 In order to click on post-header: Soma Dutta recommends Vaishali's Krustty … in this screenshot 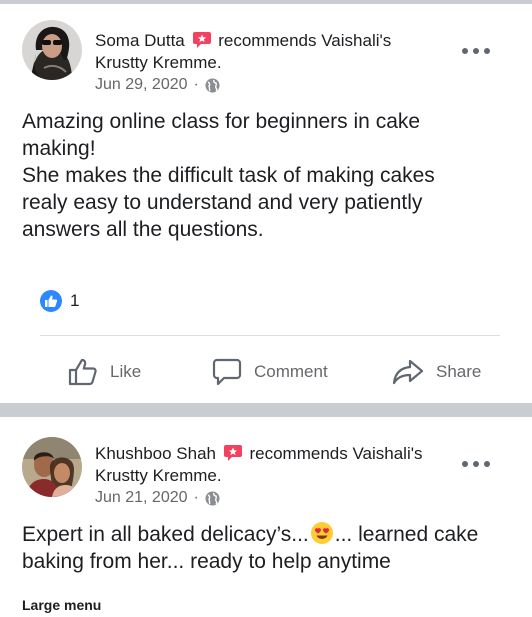, I will do `click(275, 52)`.